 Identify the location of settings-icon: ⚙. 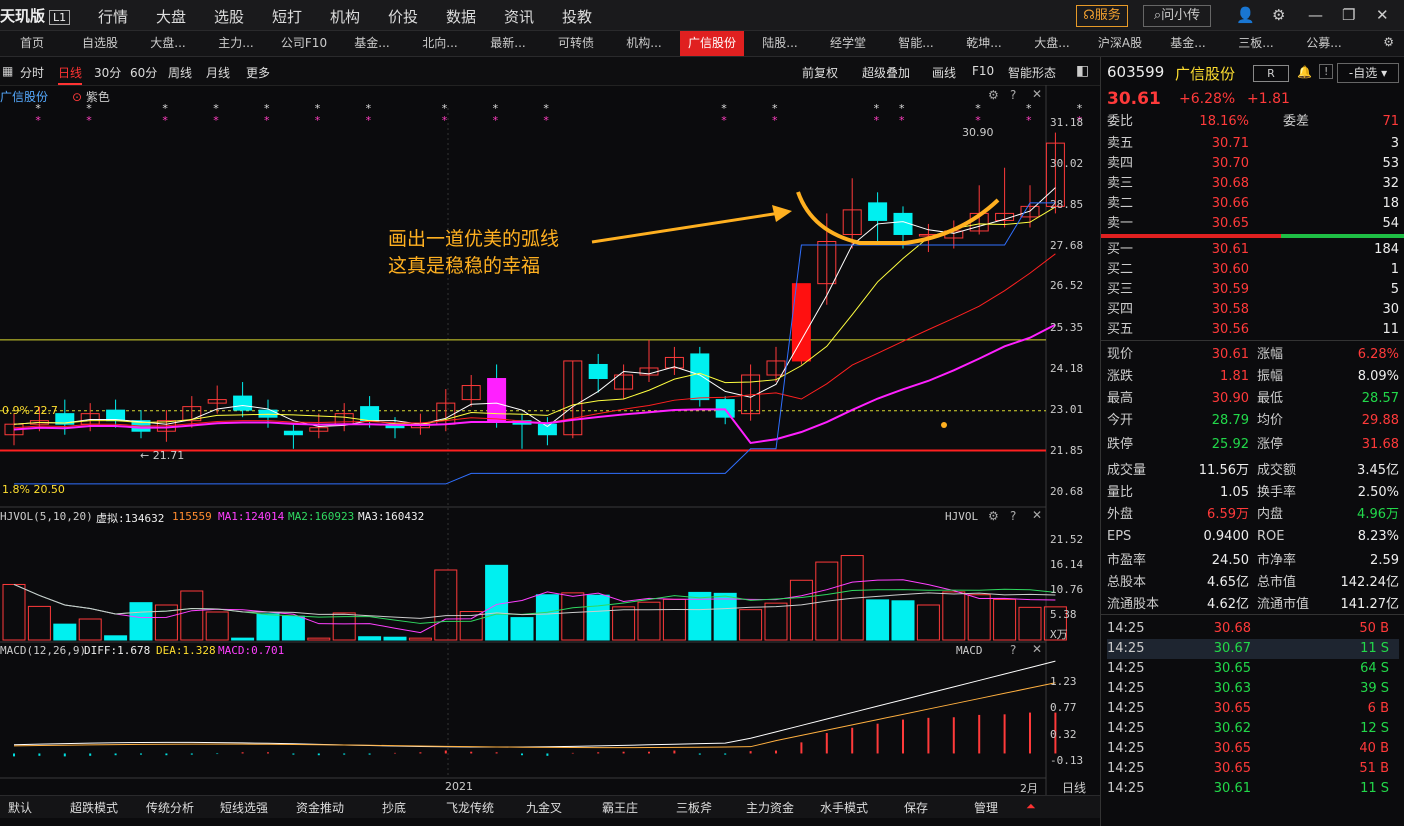
(1388, 42).